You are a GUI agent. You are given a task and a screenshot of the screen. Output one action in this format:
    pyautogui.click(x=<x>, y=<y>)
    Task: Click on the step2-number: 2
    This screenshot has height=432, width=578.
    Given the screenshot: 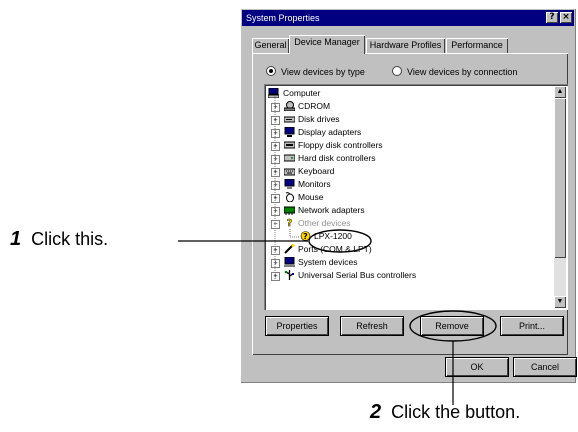 What is the action you would take?
    pyautogui.click(x=376, y=412)
    